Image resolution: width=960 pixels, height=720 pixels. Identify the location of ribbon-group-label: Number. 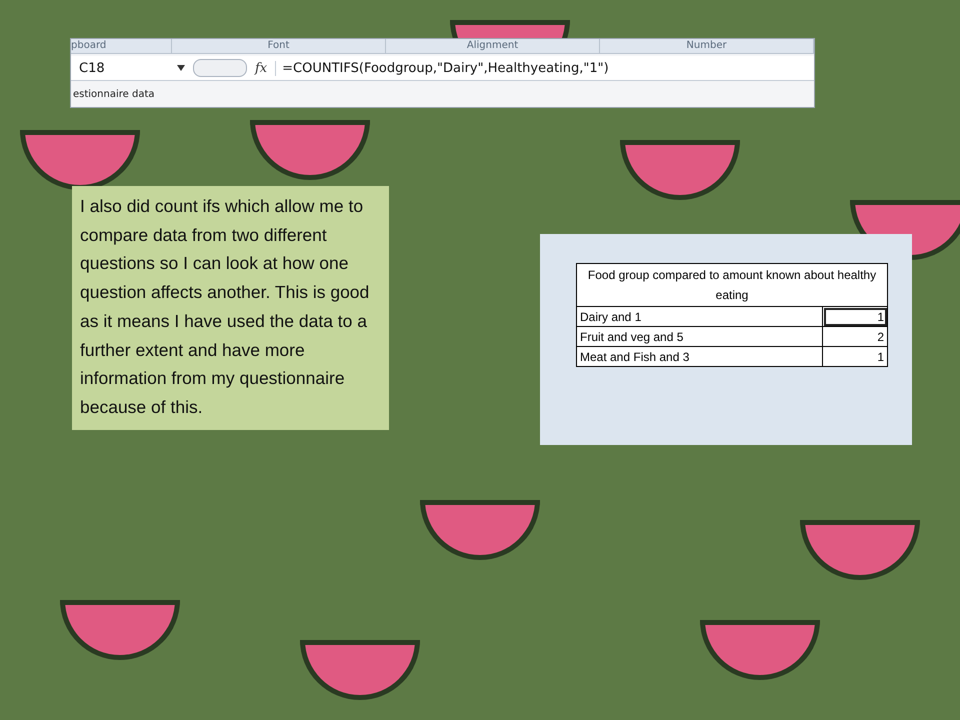
(707, 46).